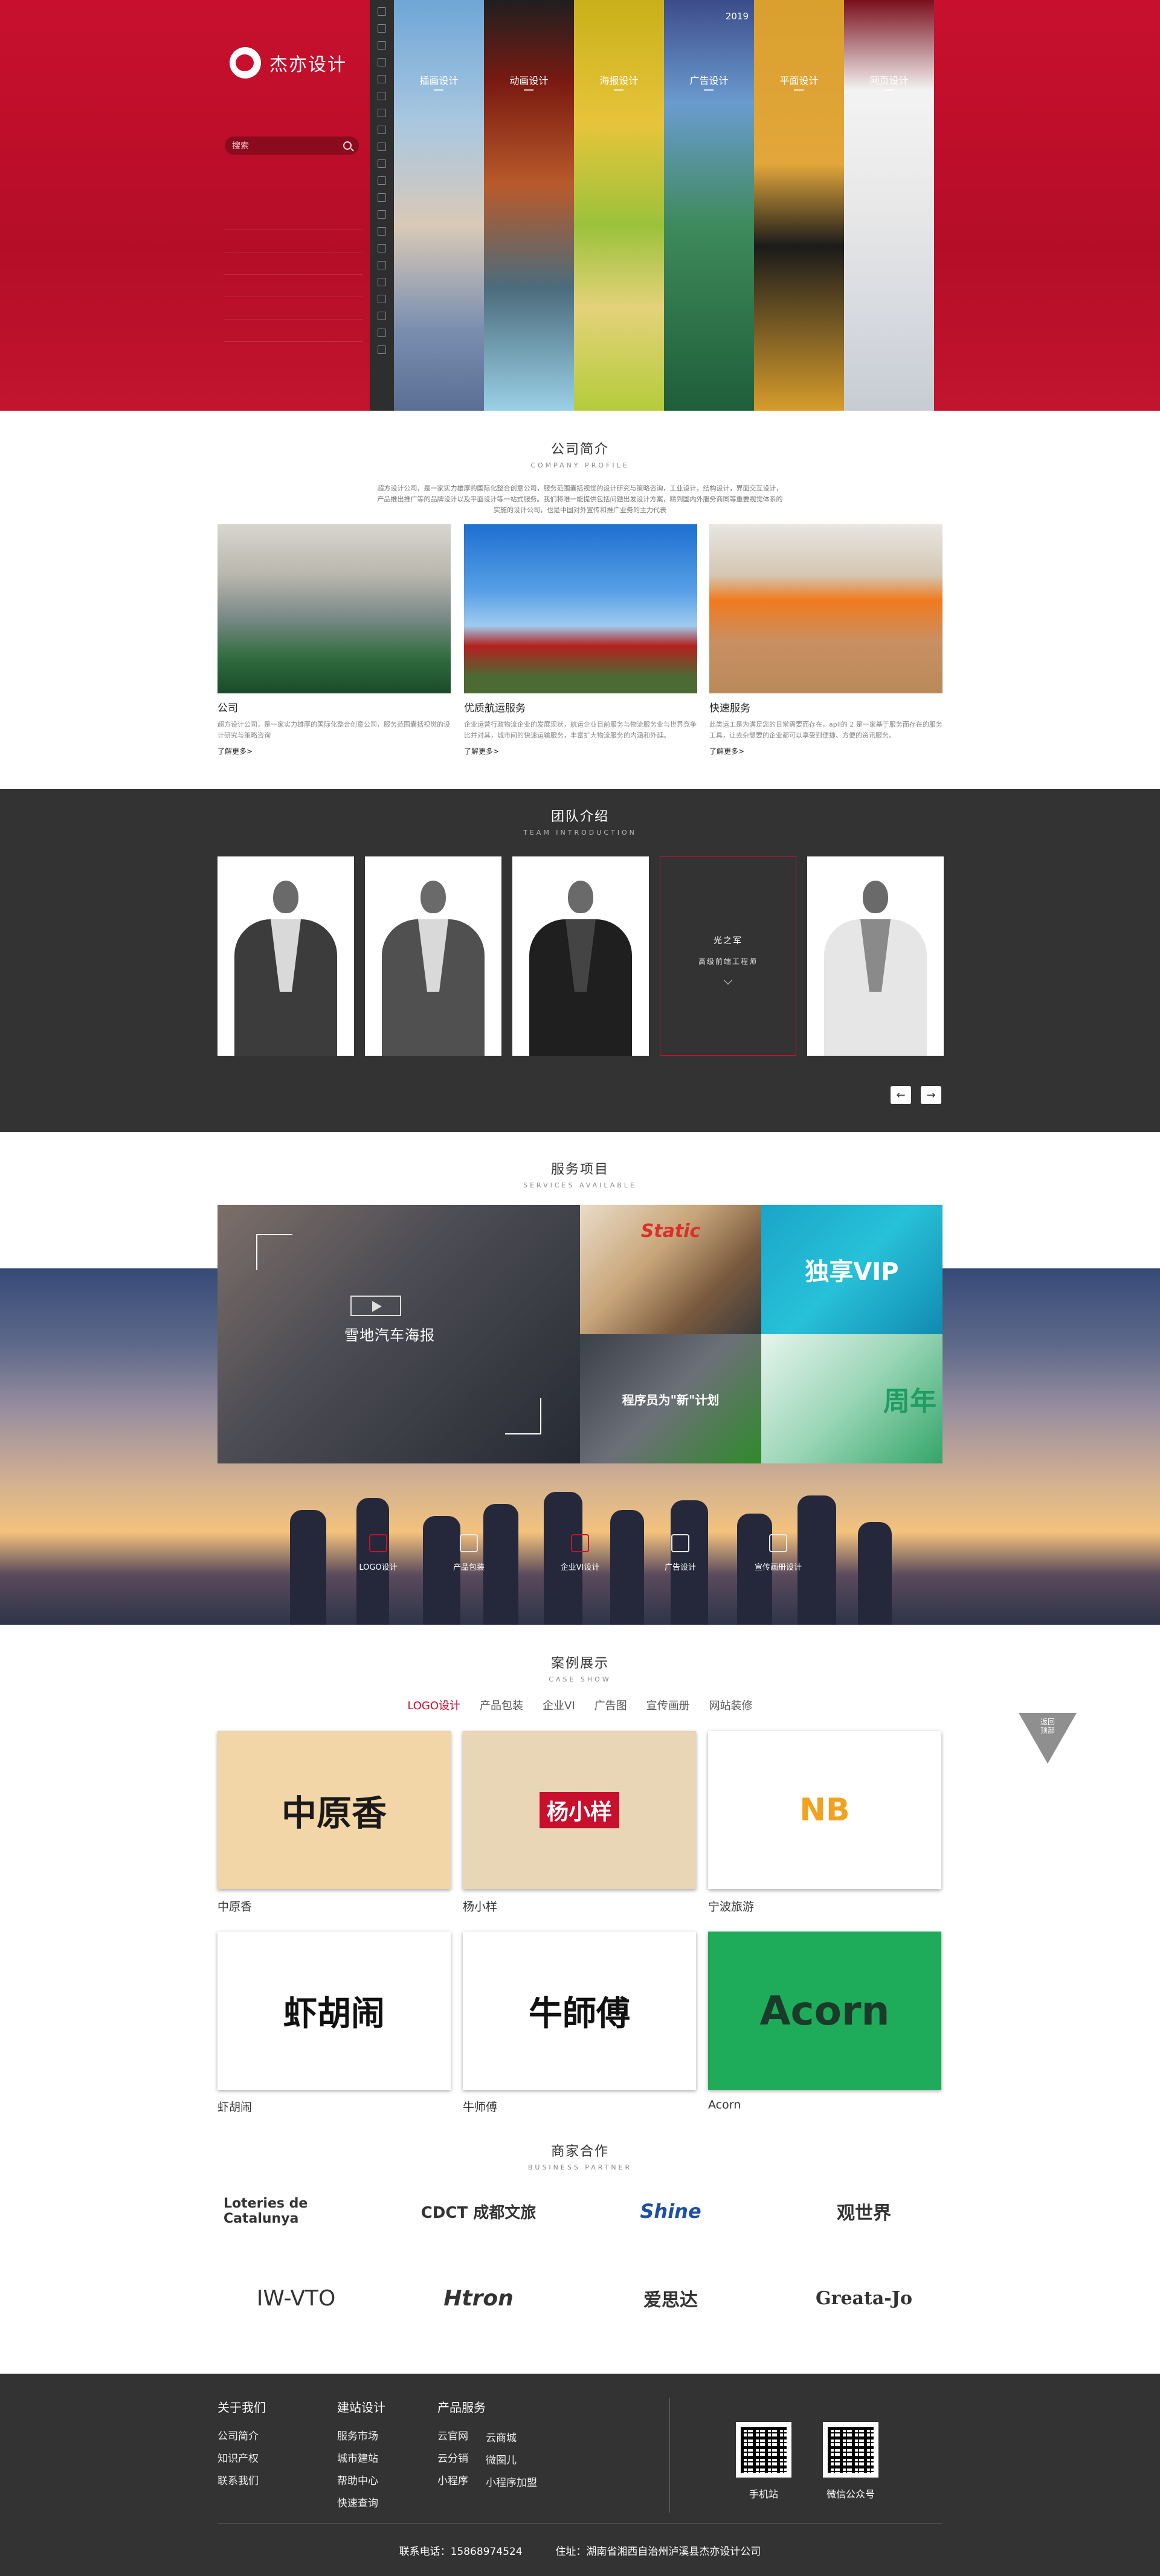 The width and height of the screenshot is (1160, 2576). What do you see at coordinates (461, 2435) in the screenshot?
I see `footer-link: 云官网` at bounding box center [461, 2435].